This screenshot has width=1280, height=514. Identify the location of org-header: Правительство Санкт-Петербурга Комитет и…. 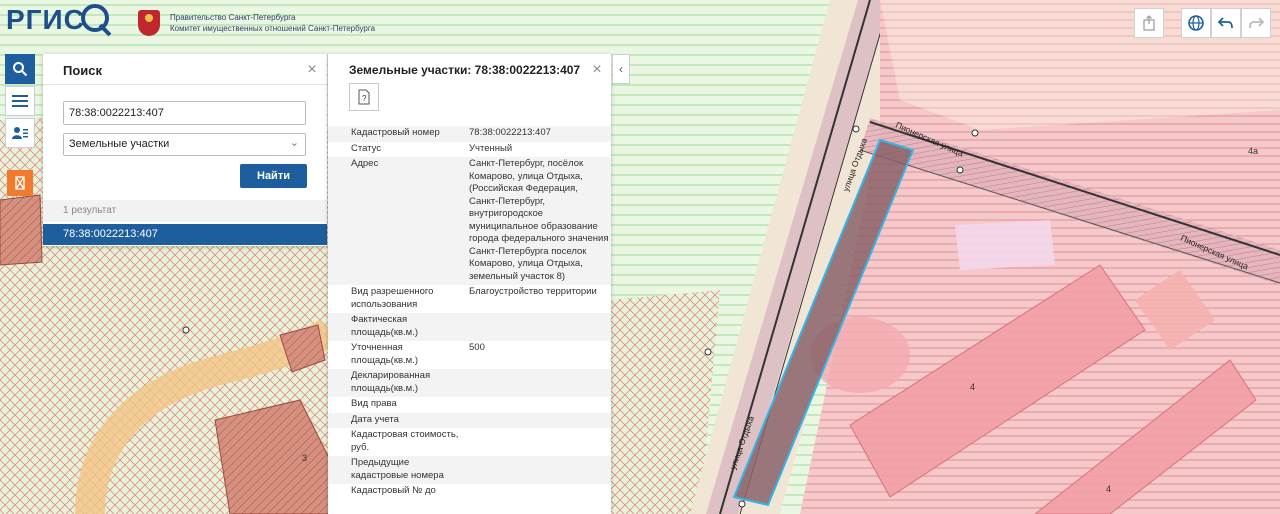
(256, 23).